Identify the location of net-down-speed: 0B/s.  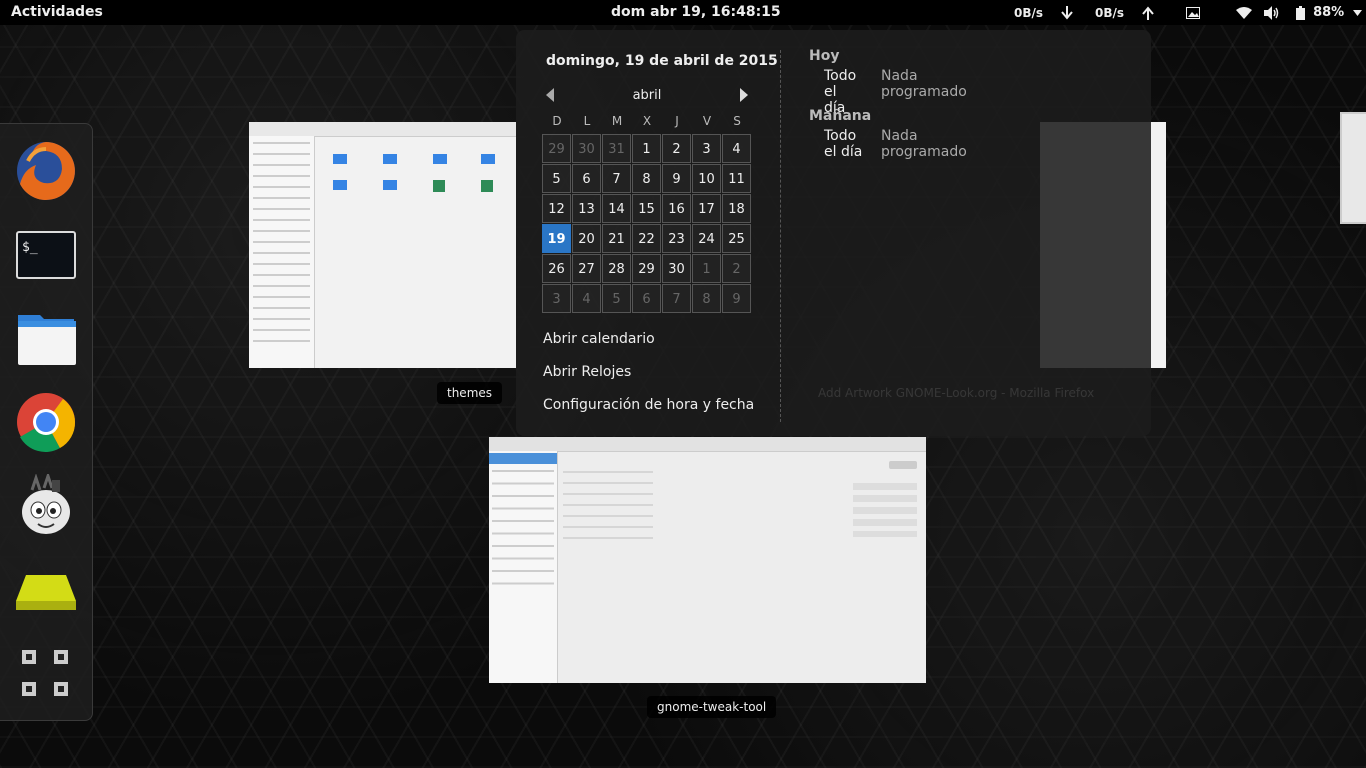
(1029, 12).